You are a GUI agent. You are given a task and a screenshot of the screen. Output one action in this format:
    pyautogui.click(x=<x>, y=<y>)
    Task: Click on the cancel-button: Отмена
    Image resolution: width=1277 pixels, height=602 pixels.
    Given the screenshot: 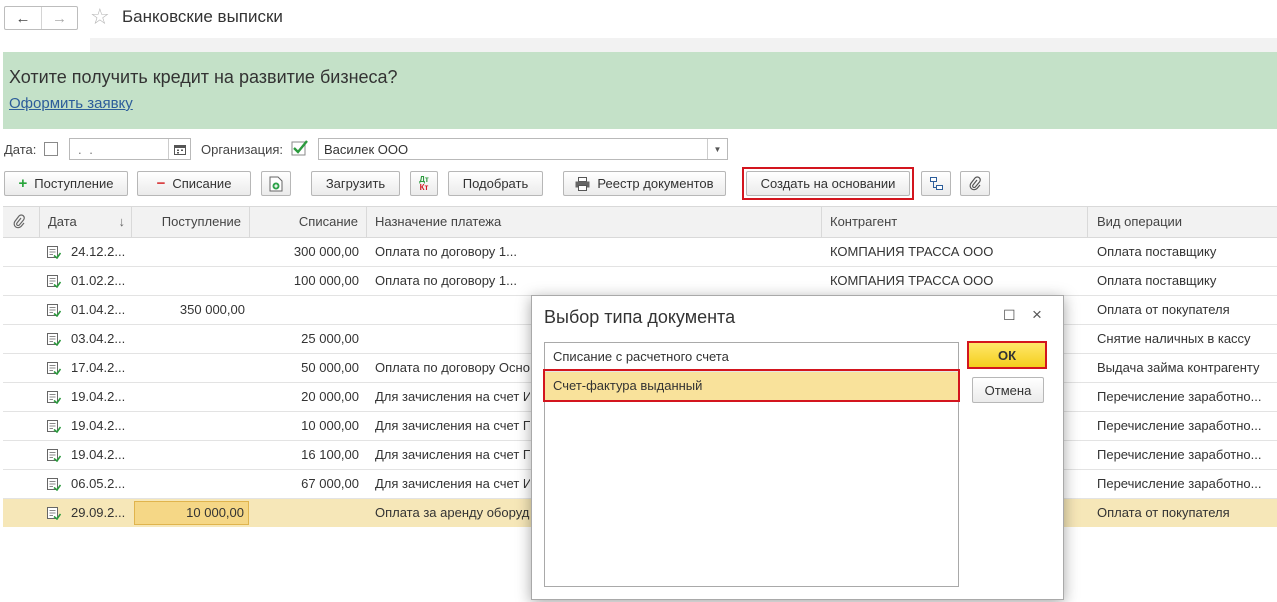 What is the action you would take?
    pyautogui.click(x=1008, y=390)
    